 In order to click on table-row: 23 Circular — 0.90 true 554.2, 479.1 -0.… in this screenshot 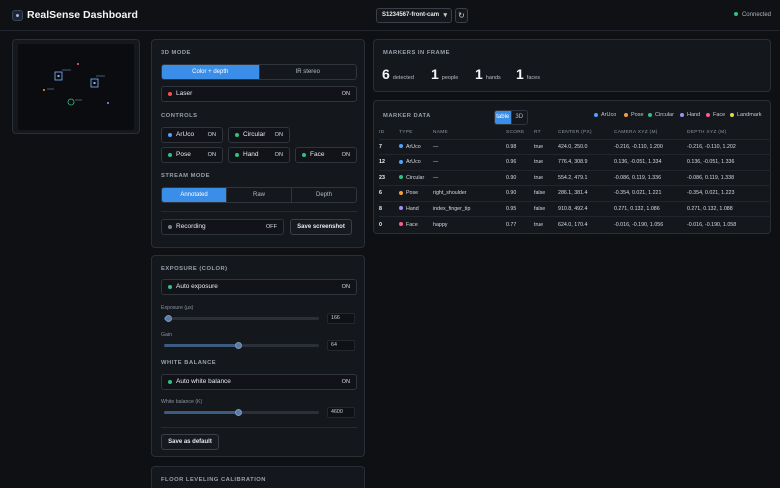, I will do `click(575, 177)`.